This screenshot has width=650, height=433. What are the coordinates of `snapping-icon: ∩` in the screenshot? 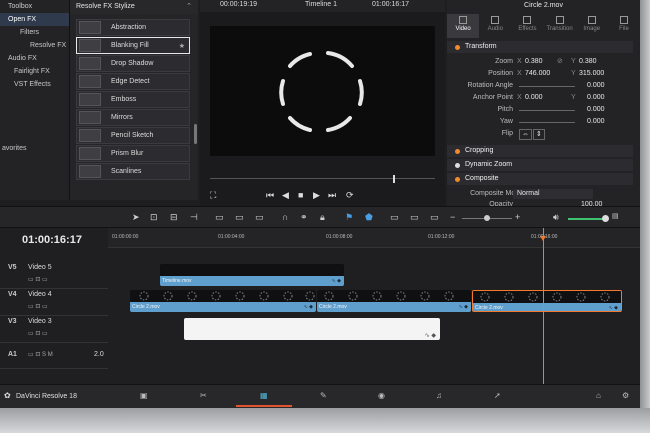 It's located at (285, 217).